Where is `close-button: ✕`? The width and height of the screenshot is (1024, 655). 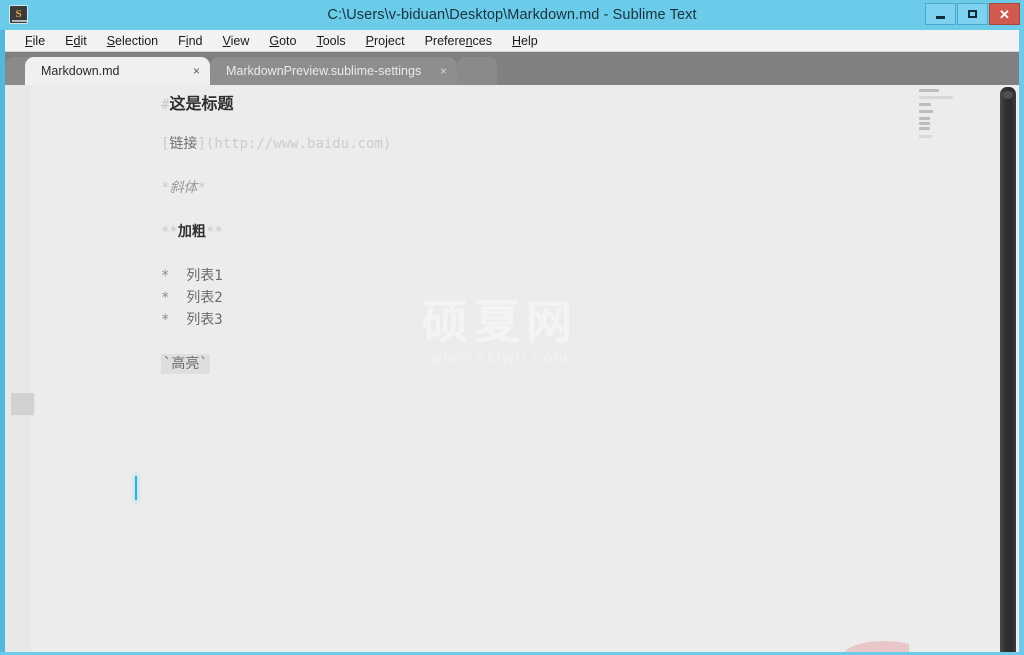 close-button: ✕ is located at coordinates (1004, 14).